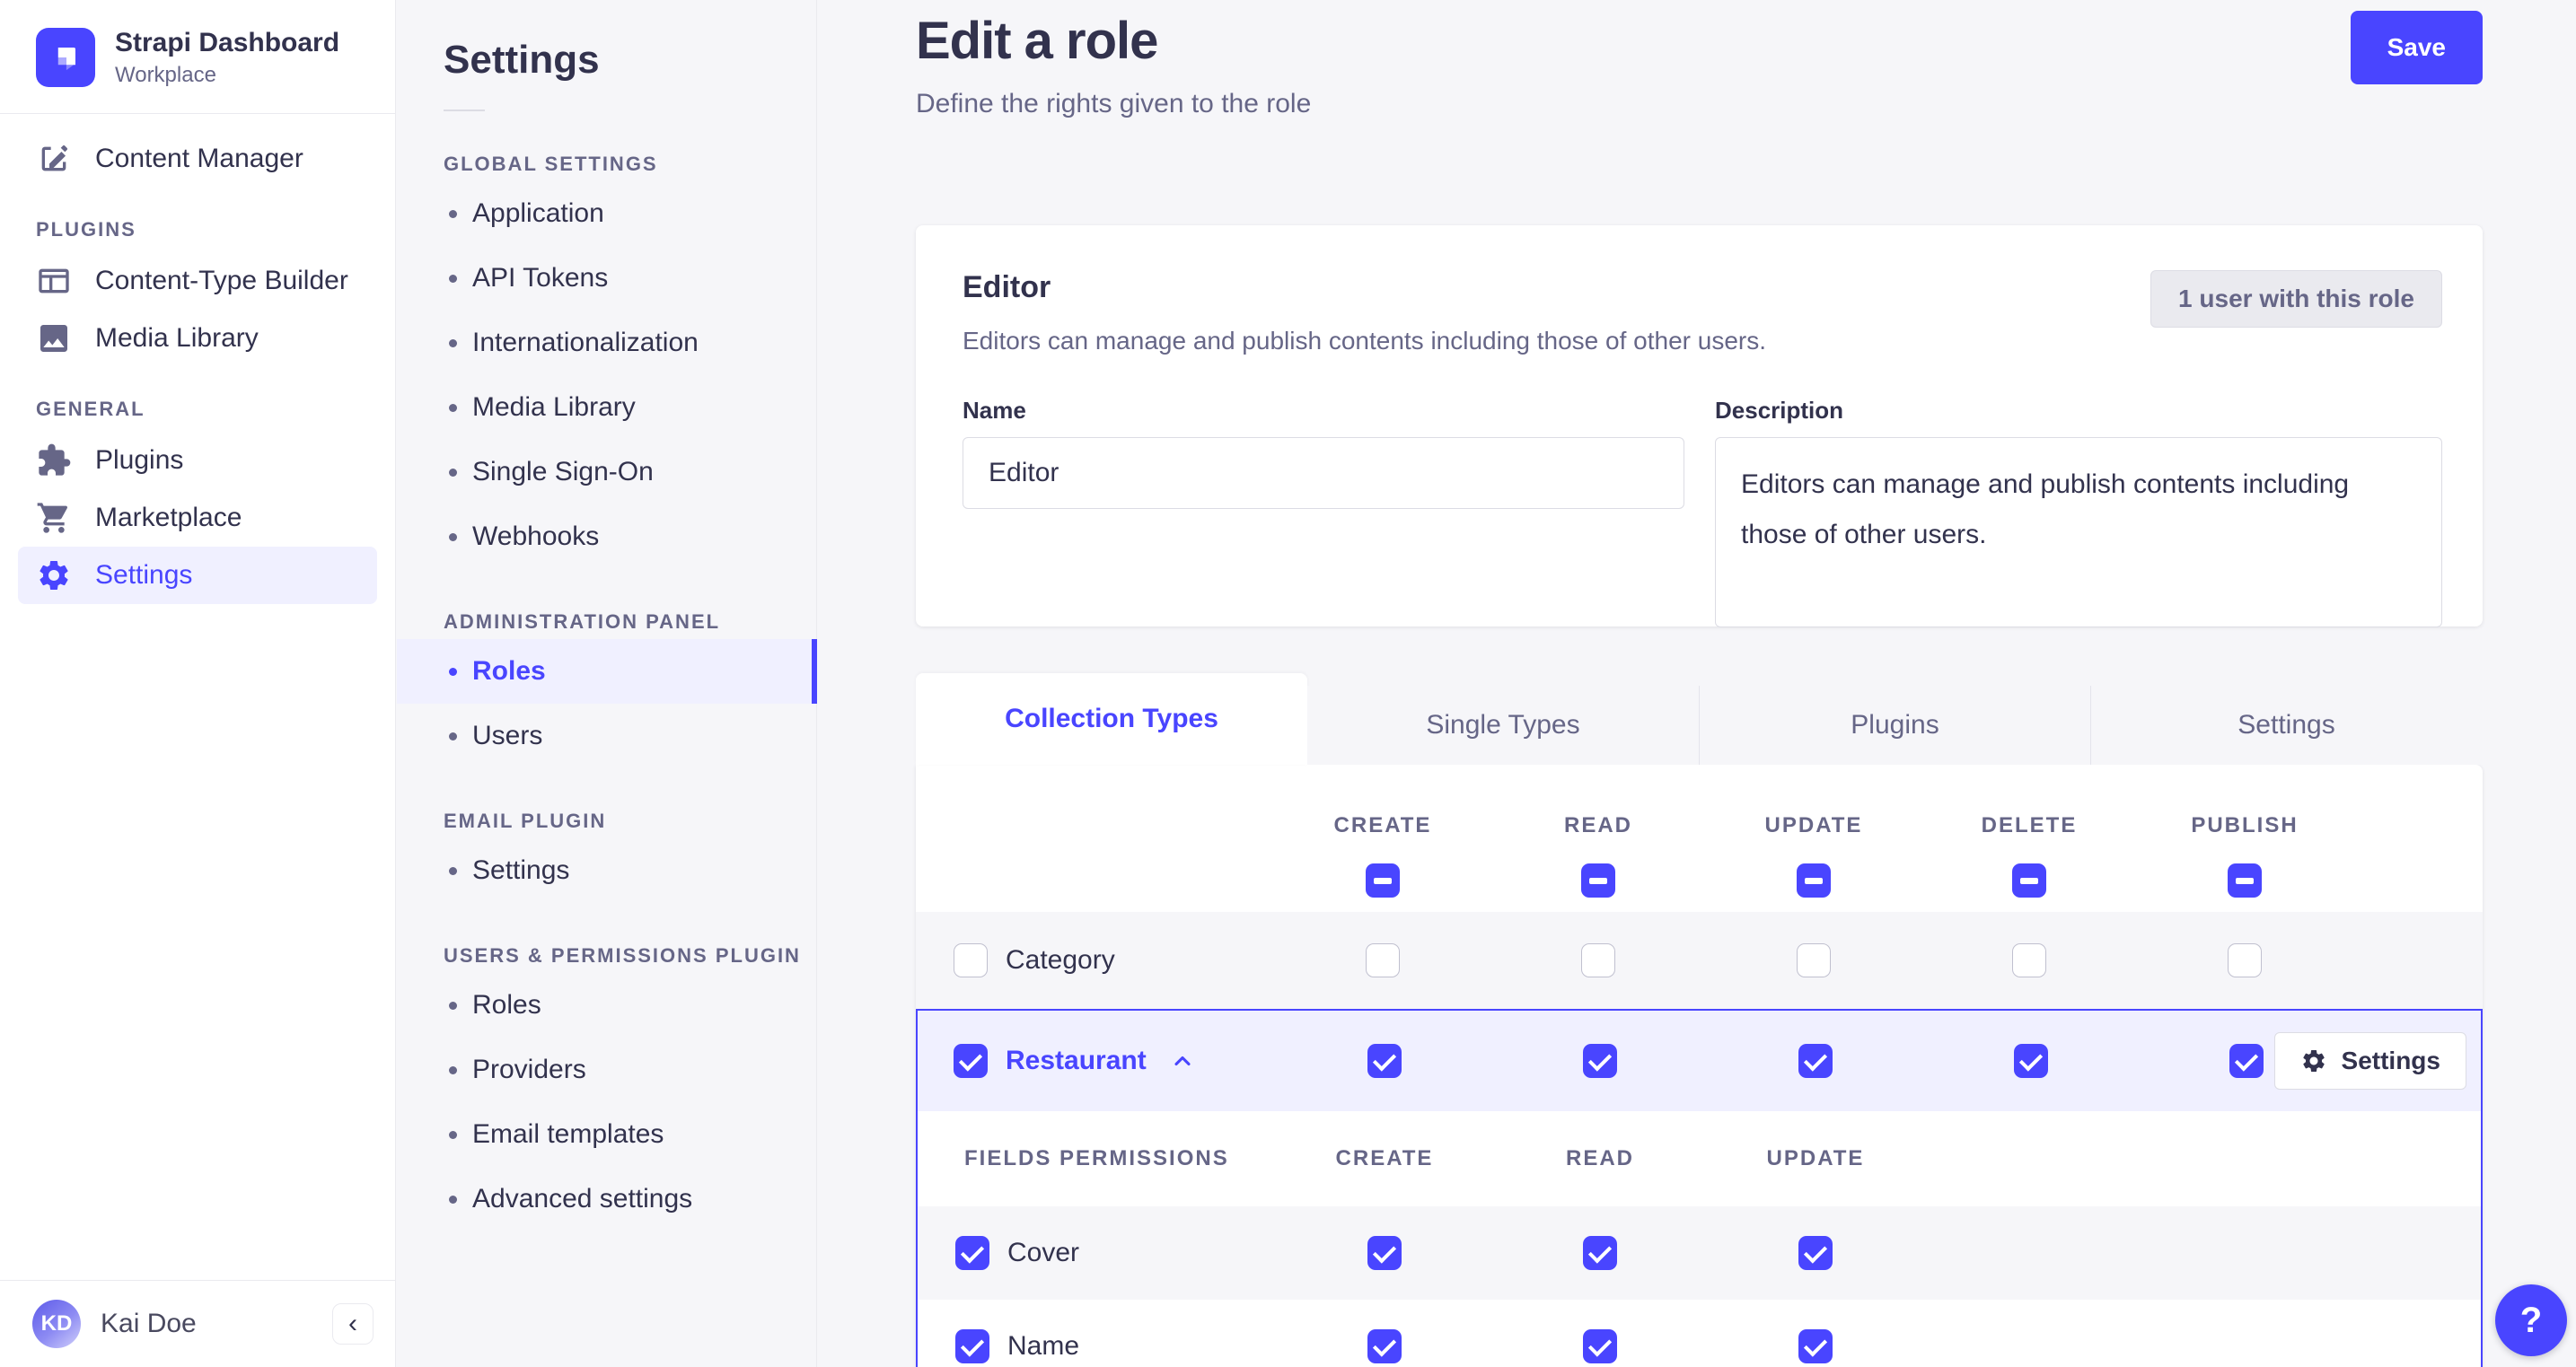 This screenshot has height=1367, width=2576. Describe the element at coordinates (1114, 103) in the screenshot. I see `page-subtitle: Define the rights given to the role` at that location.